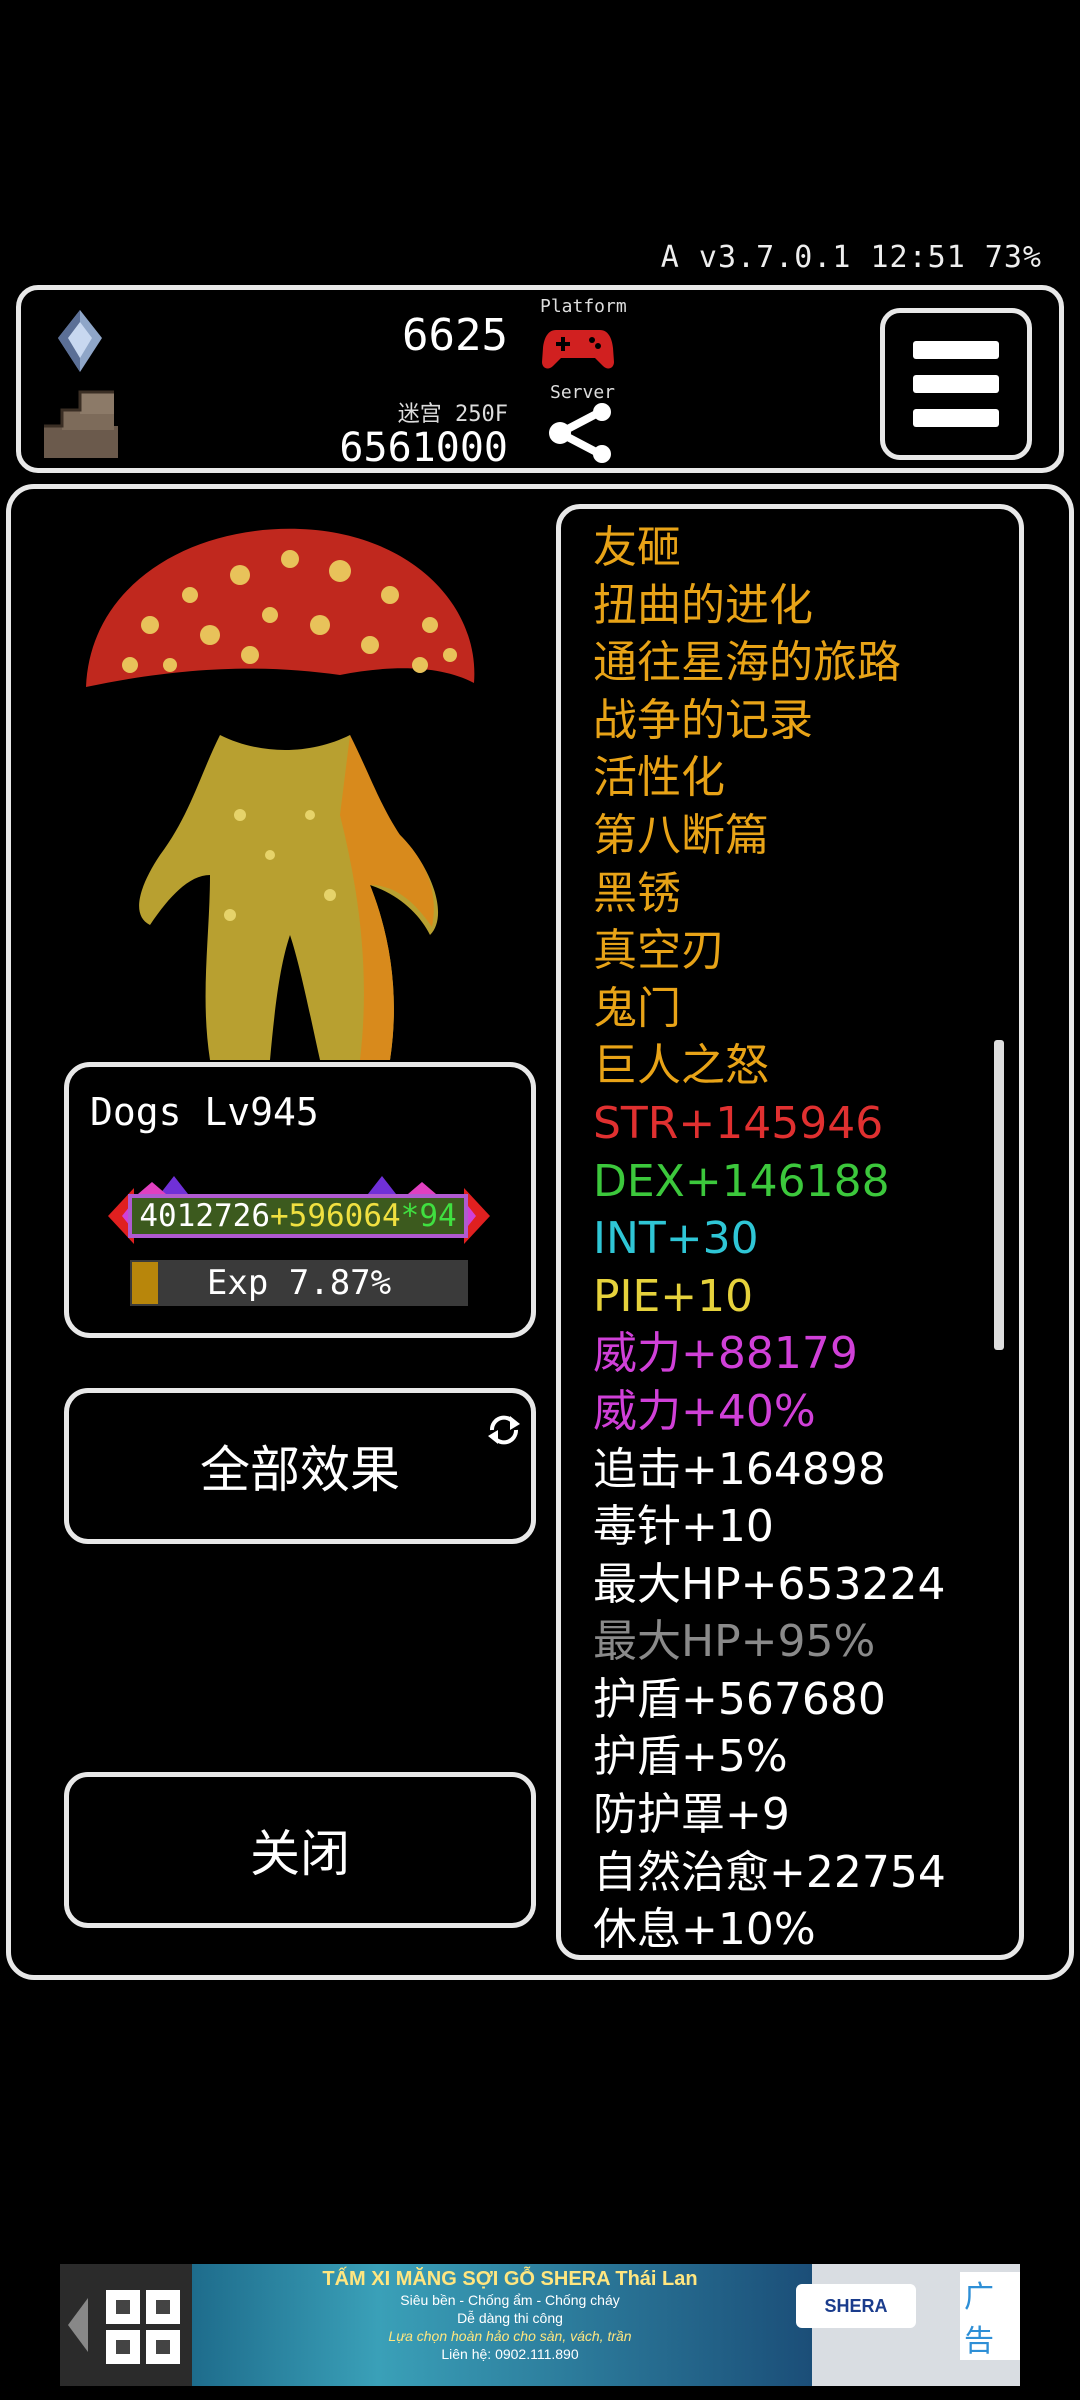 This screenshot has height=2400, width=1080. What do you see at coordinates (683, 1527) in the screenshot?
I see `effect-item: 毒针+10` at bounding box center [683, 1527].